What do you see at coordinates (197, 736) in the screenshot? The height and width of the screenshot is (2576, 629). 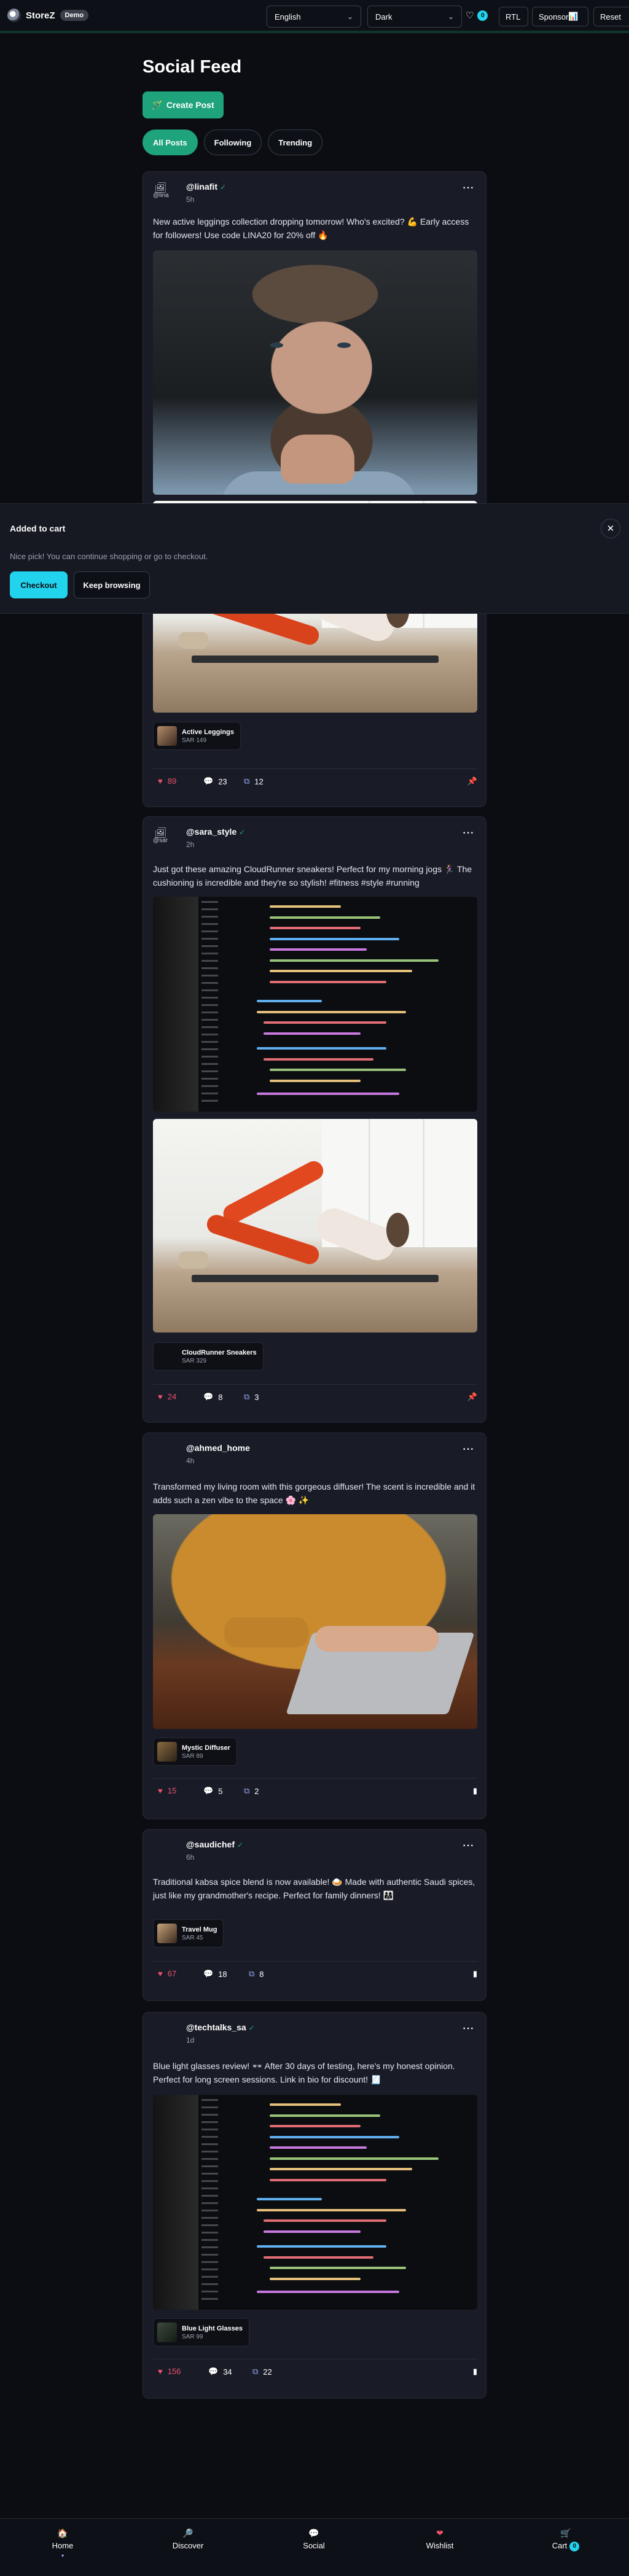 I see `product-tag: Active Leggings SAR 149` at bounding box center [197, 736].